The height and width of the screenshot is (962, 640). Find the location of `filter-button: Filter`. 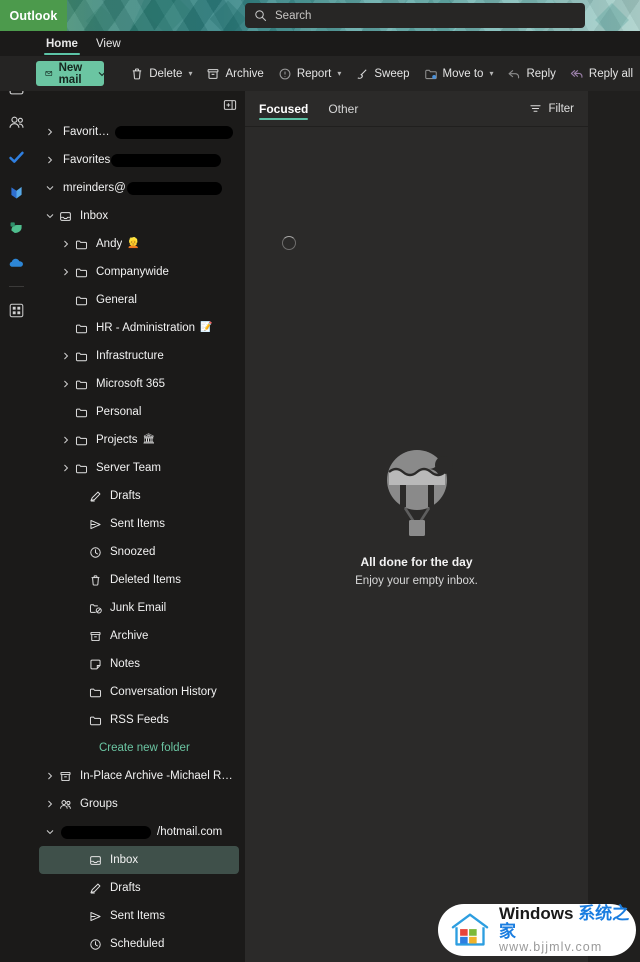

filter-button: Filter is located at coordinates (551, 108).